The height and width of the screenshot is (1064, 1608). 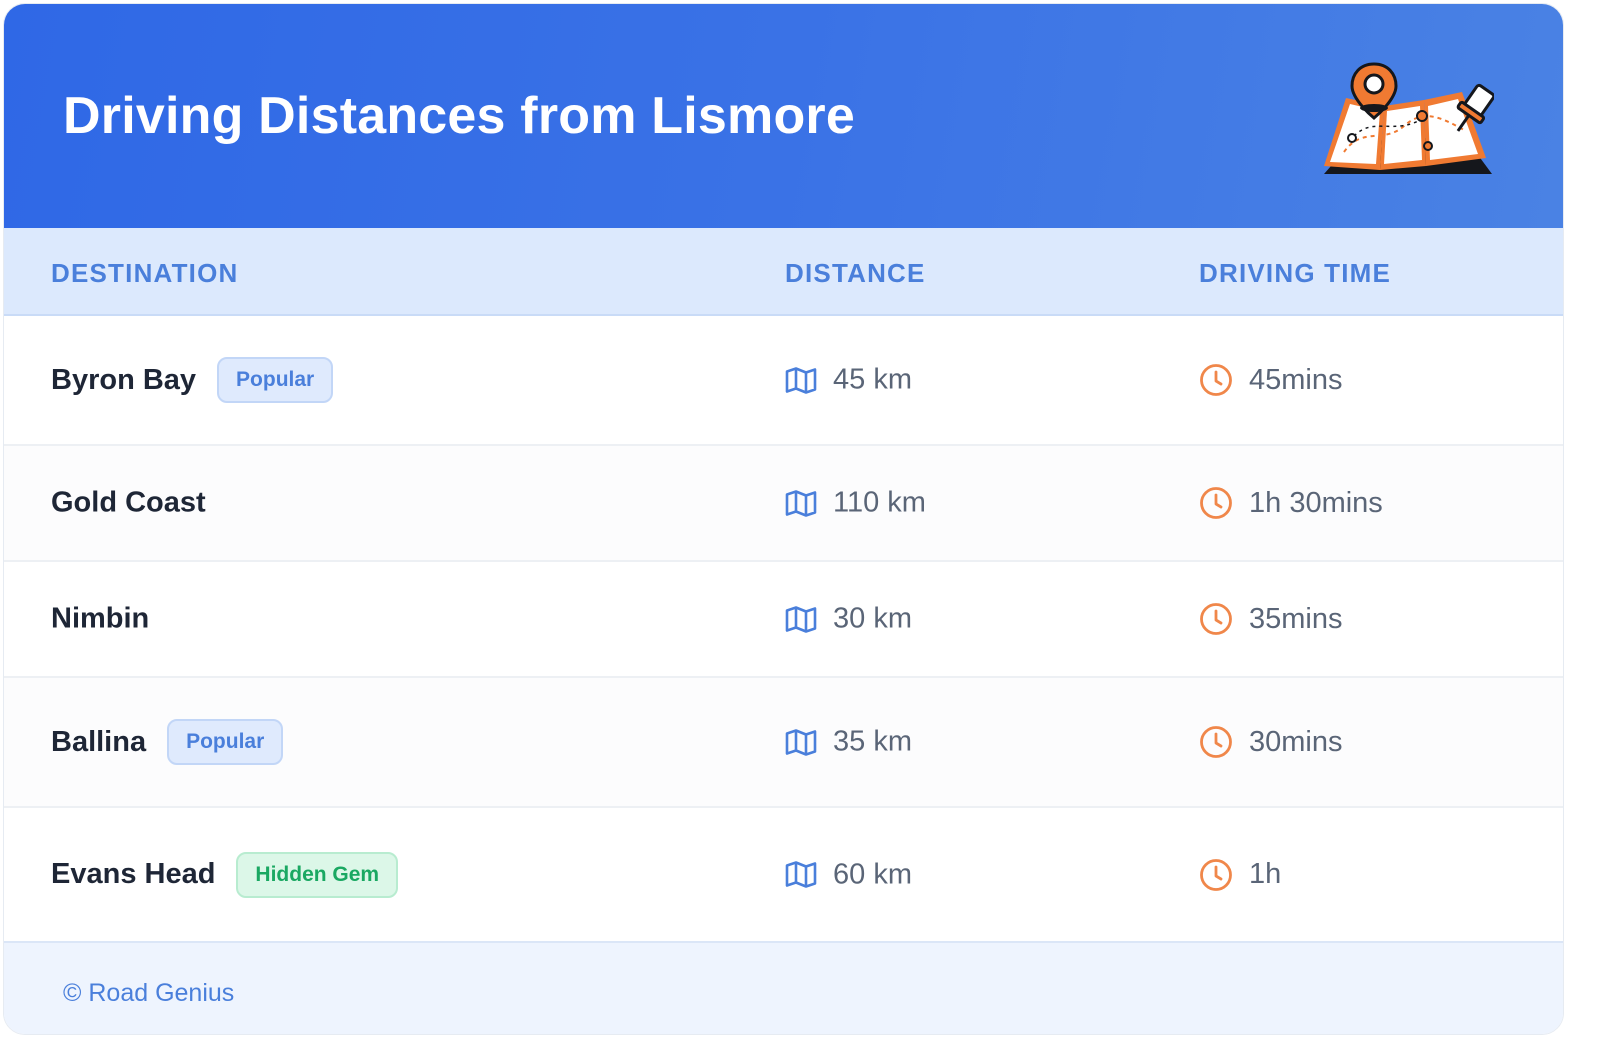 What do you see at coordinates (879, 502) in the screenshot?
I see `distance-value: 110 km` at bounding box center [879, 502].